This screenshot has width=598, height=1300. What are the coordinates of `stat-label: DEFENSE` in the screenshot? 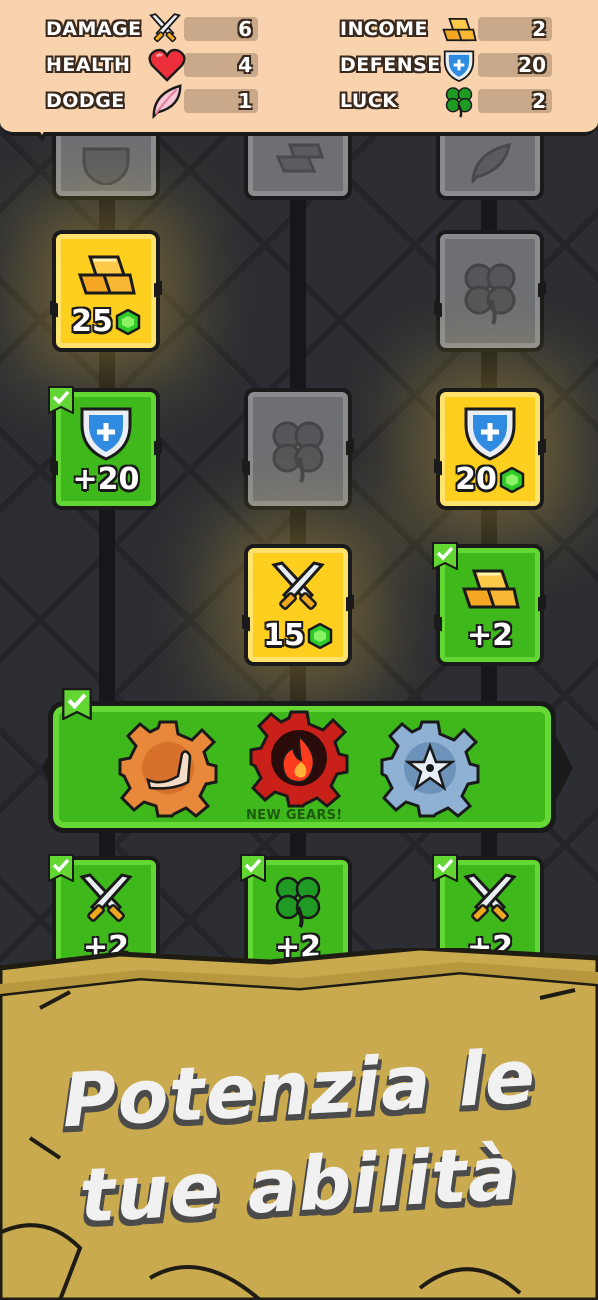 It's located at (390, 65).